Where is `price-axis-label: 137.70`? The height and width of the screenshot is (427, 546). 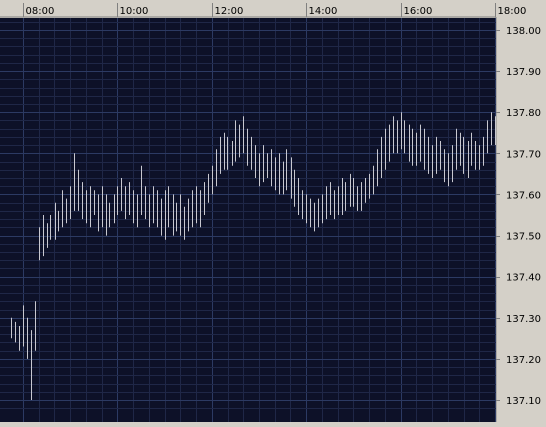
price-axis-label: 137.70 is located at coordinates (523, 154).